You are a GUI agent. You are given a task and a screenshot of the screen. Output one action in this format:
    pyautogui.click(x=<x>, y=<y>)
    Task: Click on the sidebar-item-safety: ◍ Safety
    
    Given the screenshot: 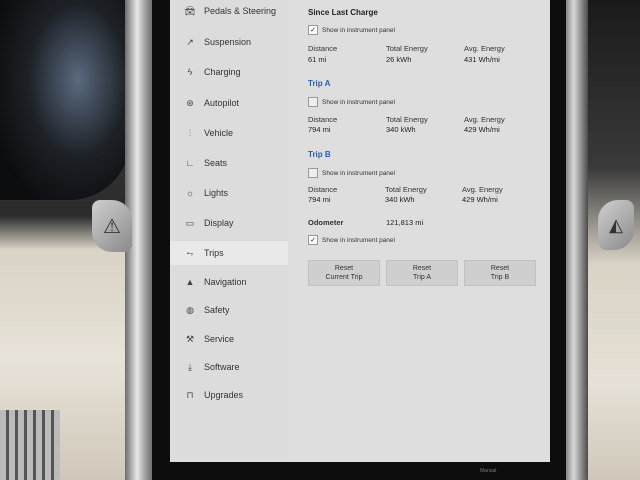 What is the action you would take?
    pyautogui.click(x=229, y=310)
    